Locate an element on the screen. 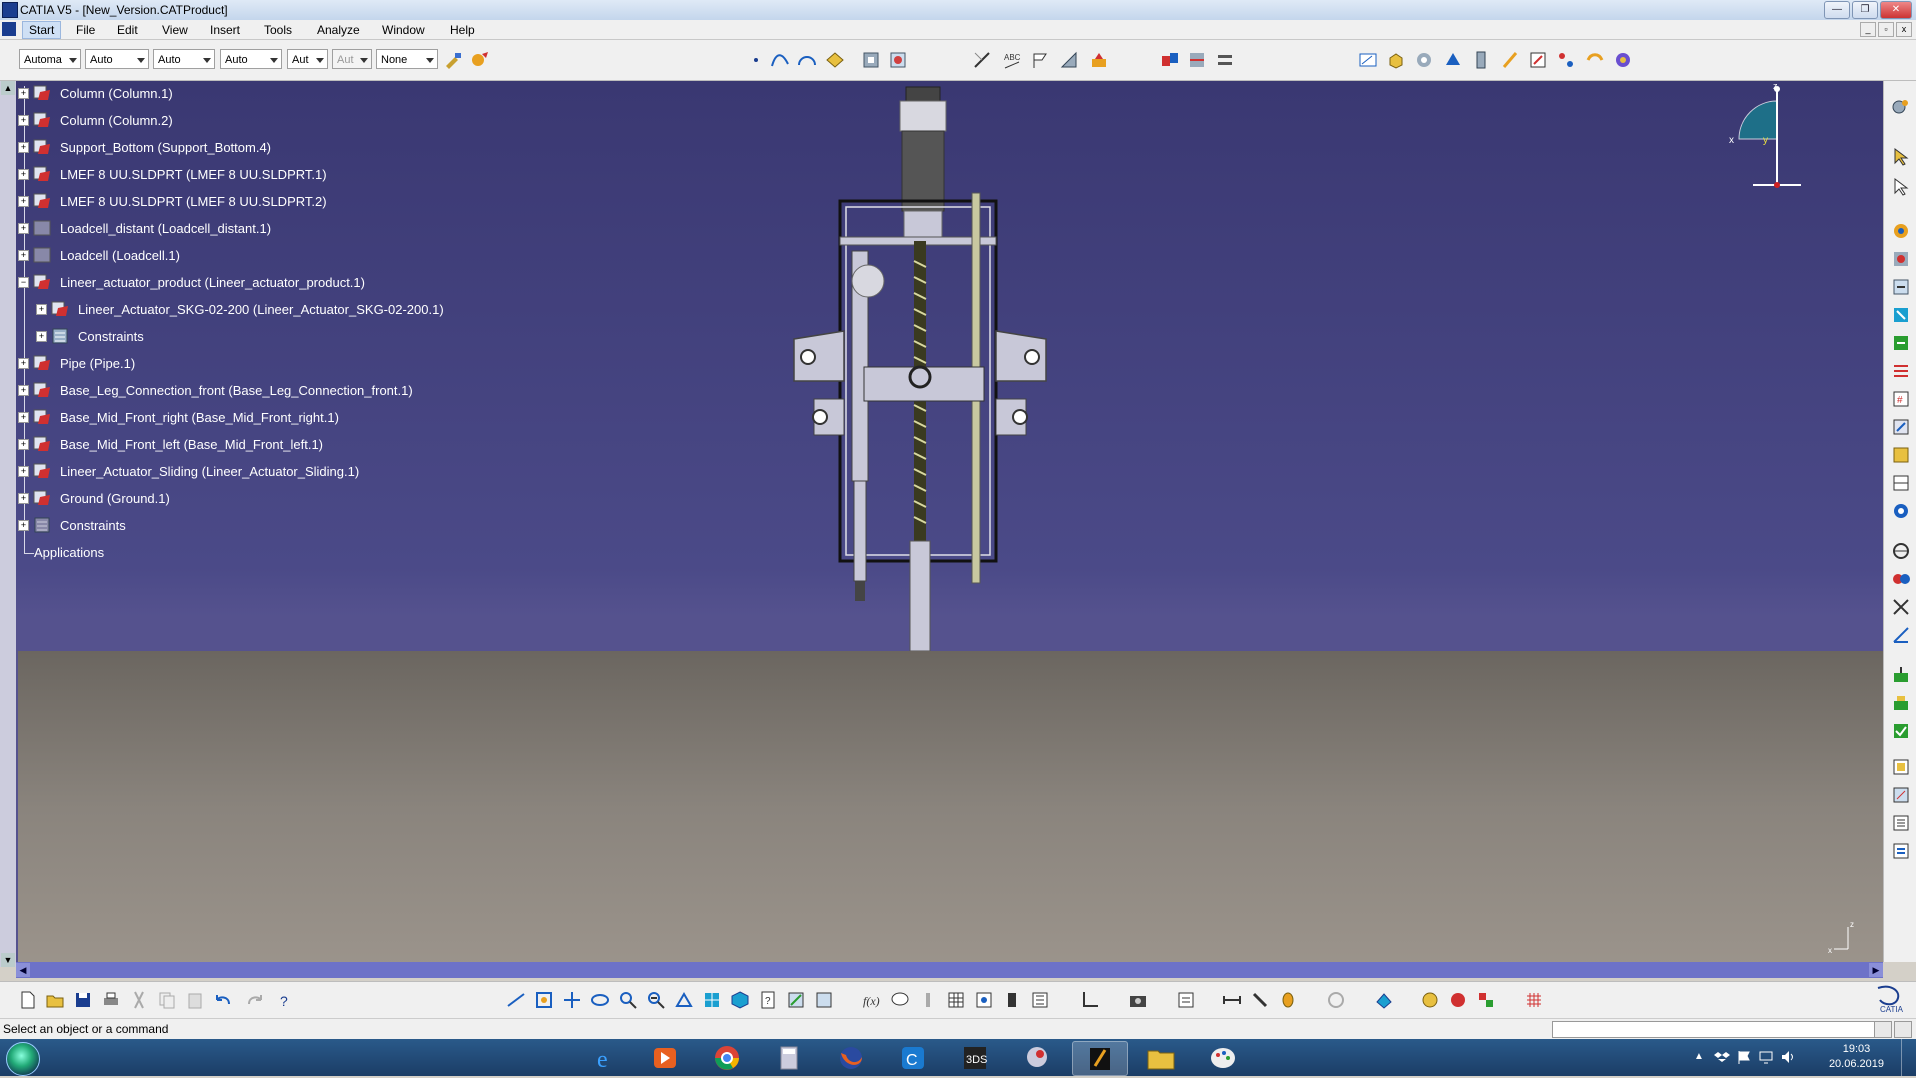 The image size is (1916, 1078). parameter-icon is located at coordinates (1040, 1000).